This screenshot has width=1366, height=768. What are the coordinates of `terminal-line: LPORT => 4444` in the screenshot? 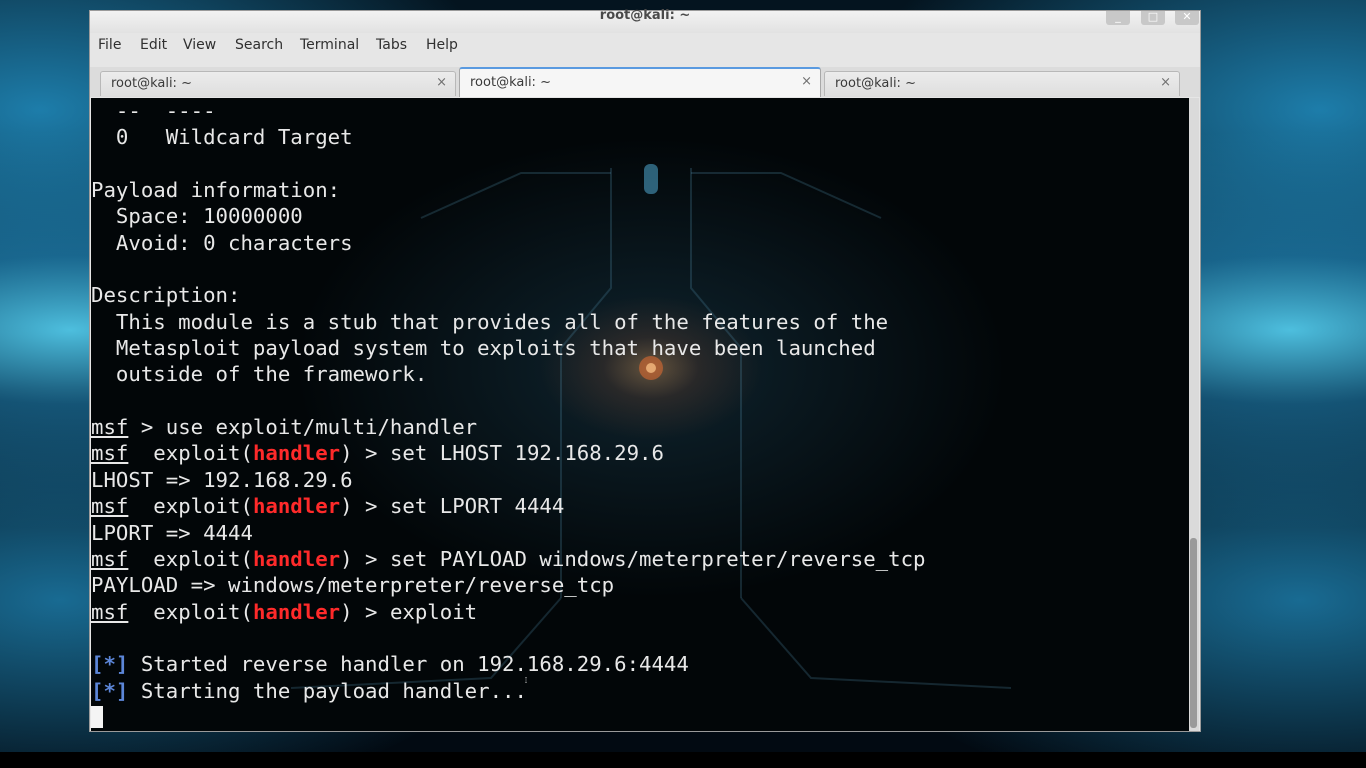 It's located at (508, 533).